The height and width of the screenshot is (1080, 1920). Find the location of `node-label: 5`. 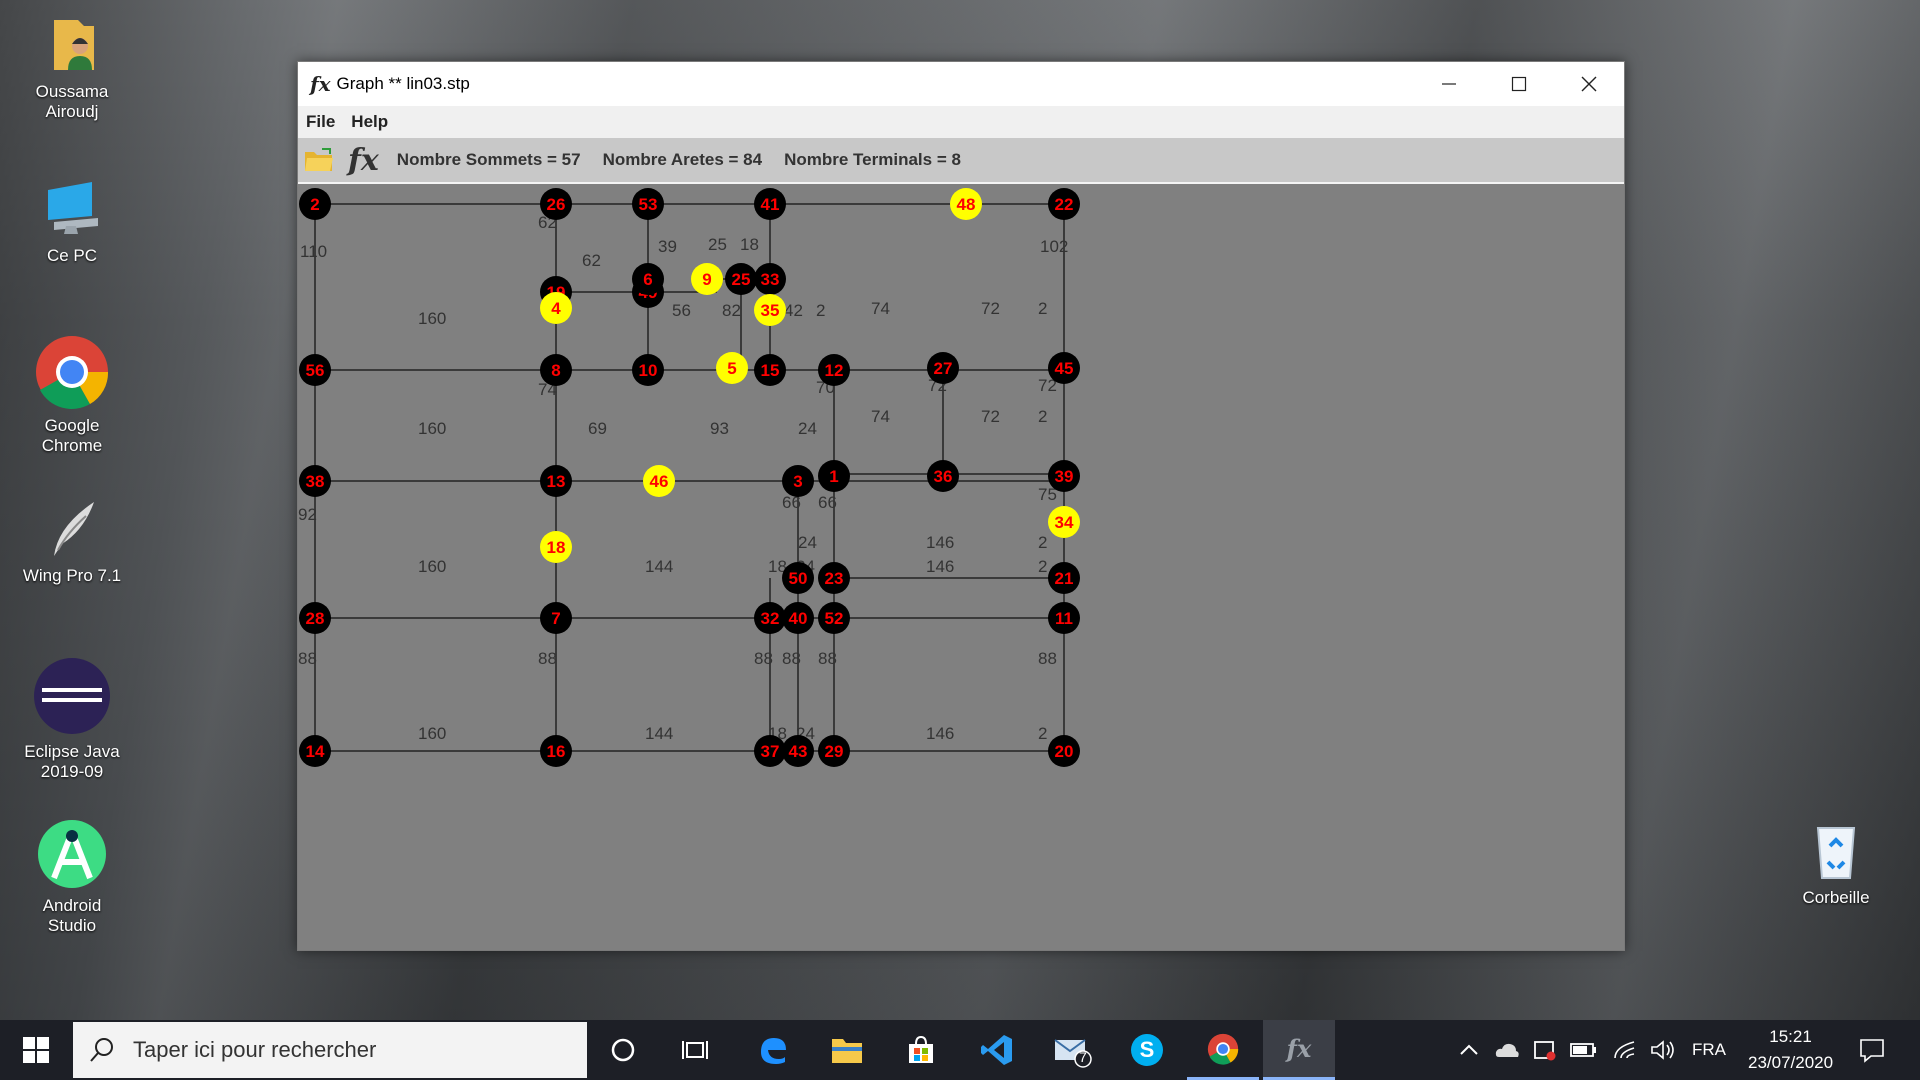

node-label: 5 is located at coordinates (731, 368).